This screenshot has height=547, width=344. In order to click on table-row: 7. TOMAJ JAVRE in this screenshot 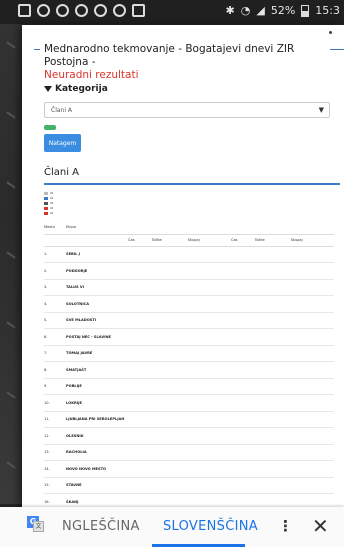, I will do `click(189, 353)`.